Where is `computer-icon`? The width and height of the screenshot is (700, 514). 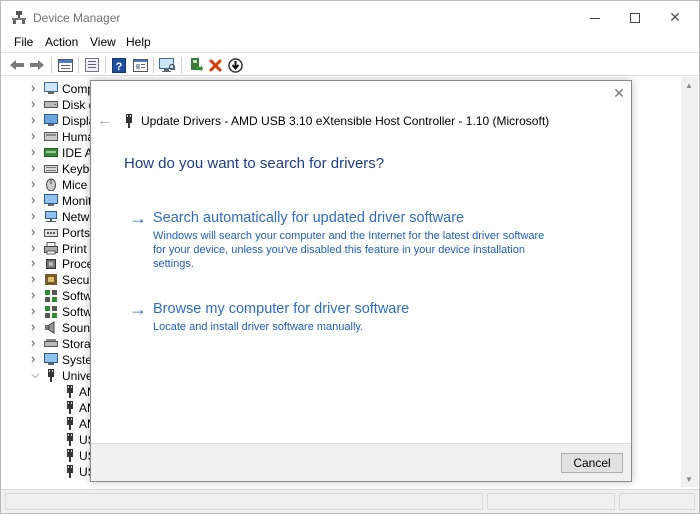 computer-icon is located at coordinates (51, 88).